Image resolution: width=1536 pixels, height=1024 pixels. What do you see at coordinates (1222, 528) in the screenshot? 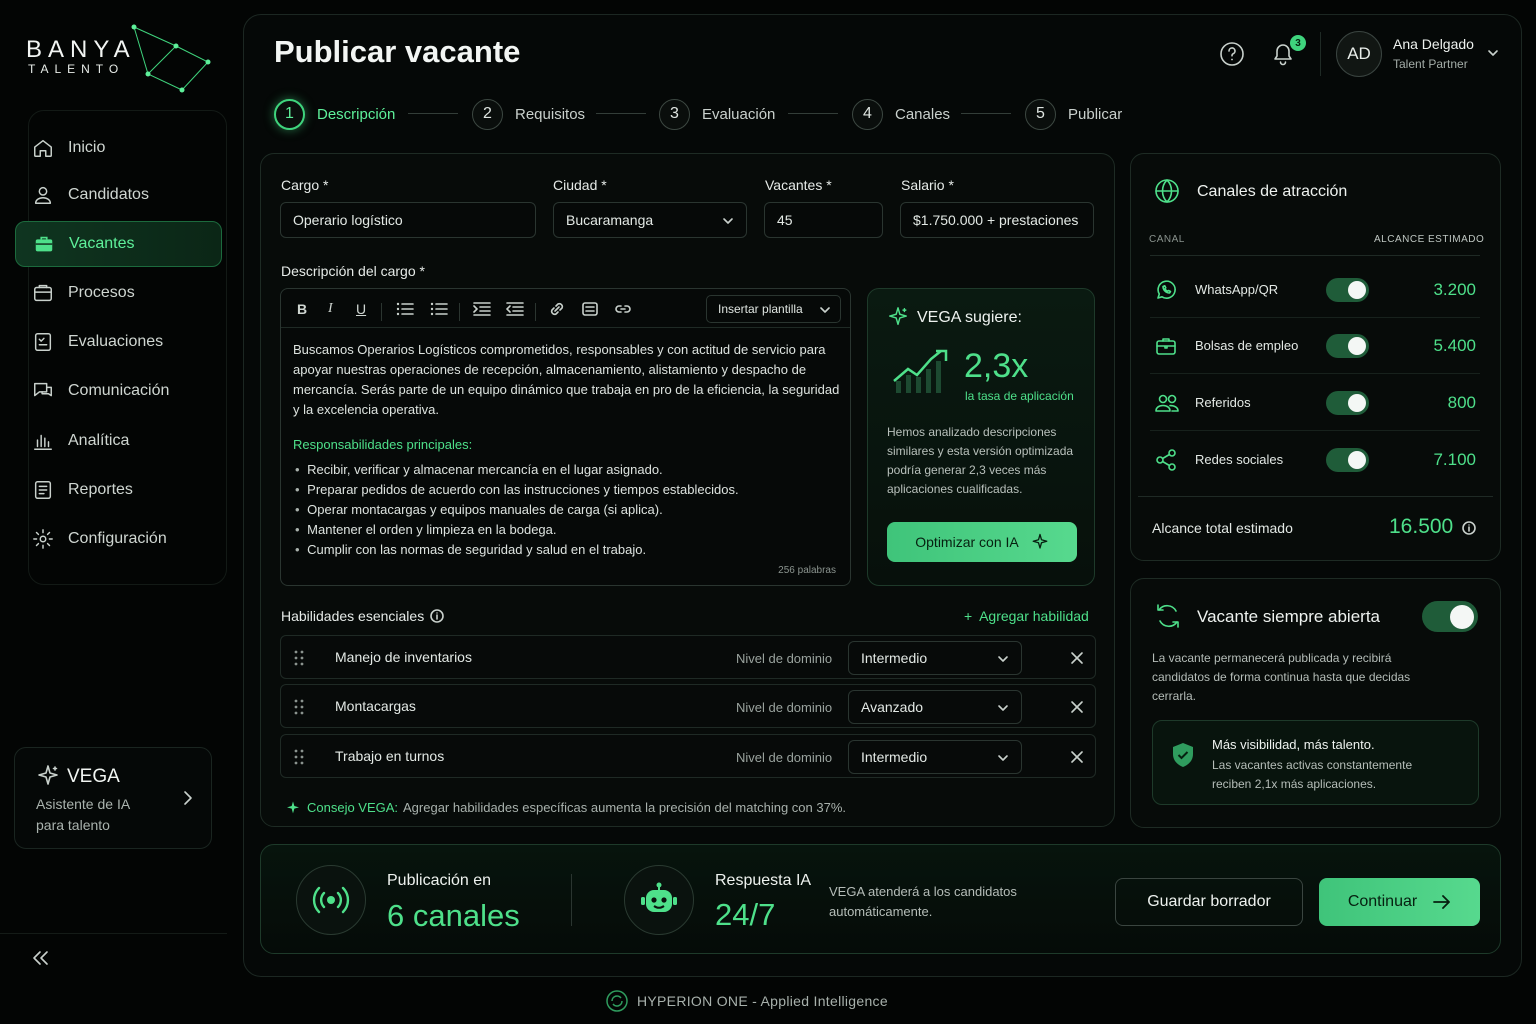
I see `total-label: Alcance total estimado` at bounding box center [1222, 528].